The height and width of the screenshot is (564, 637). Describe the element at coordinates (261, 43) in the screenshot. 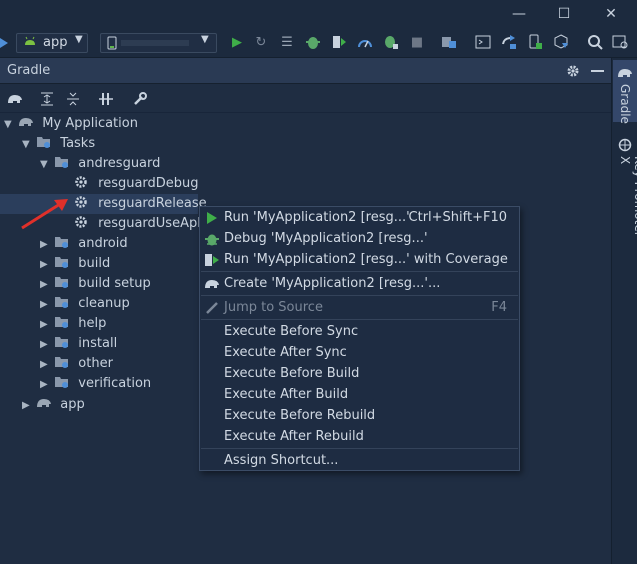

I see `rerun-icon: ↻` at that location.